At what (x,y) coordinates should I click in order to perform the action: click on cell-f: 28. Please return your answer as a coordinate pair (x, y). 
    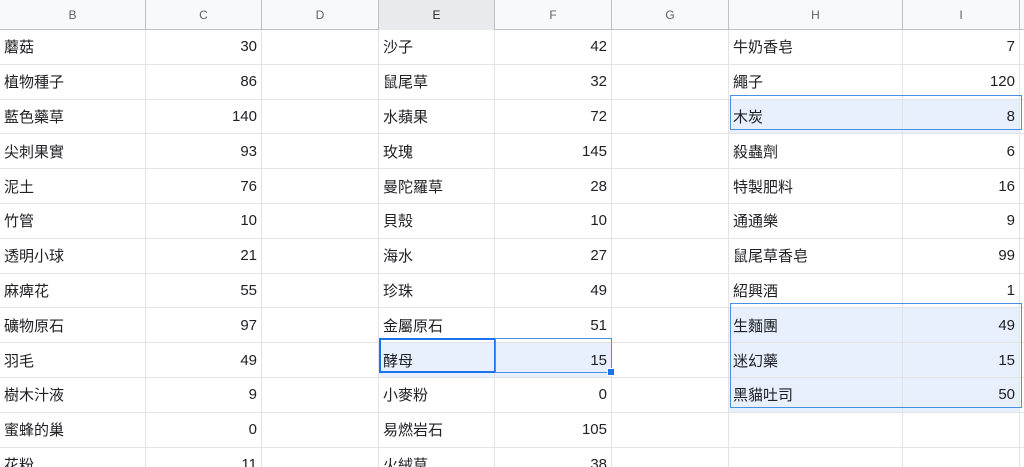
    Looking at the image, I should click on (553, 186).